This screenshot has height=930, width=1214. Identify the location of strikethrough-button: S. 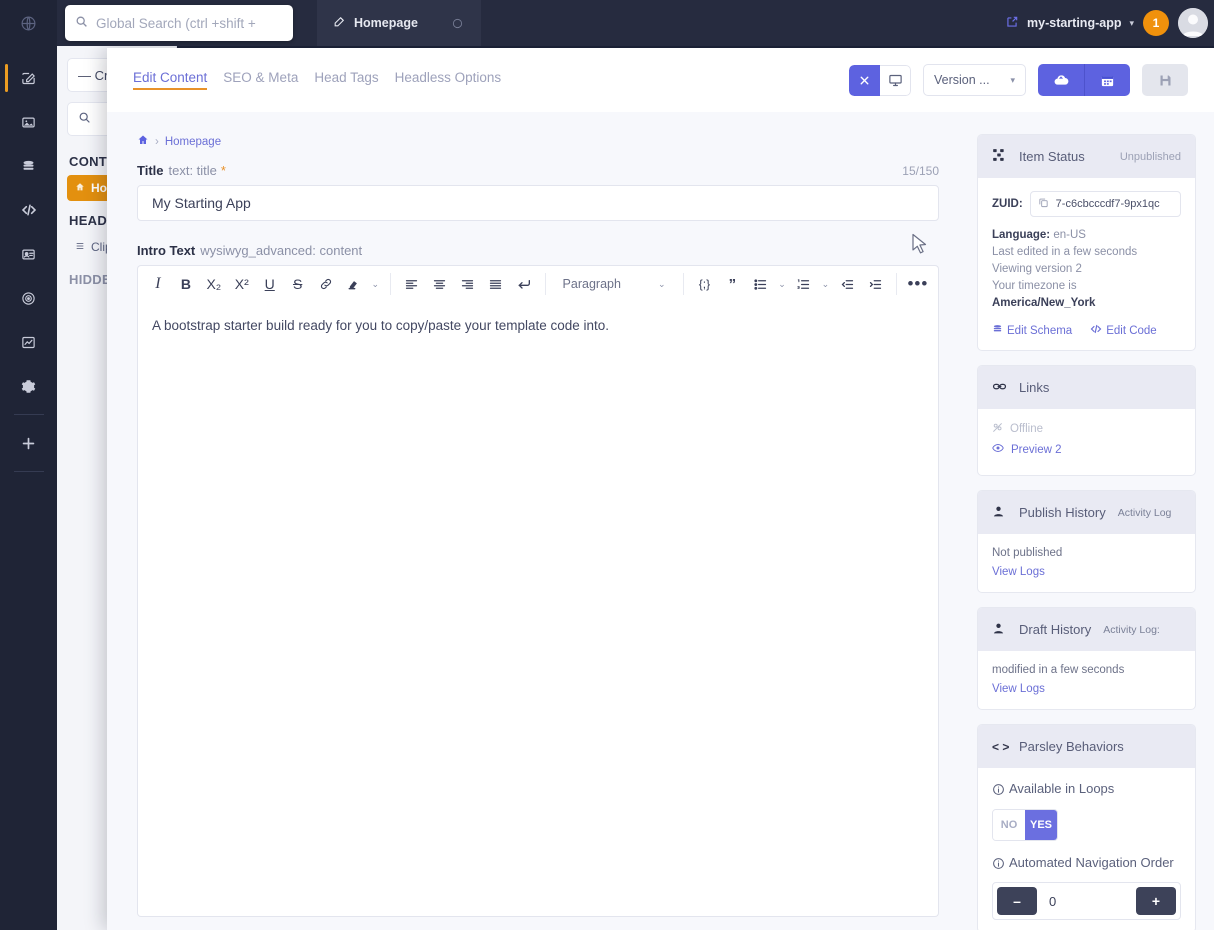
(298, 284).